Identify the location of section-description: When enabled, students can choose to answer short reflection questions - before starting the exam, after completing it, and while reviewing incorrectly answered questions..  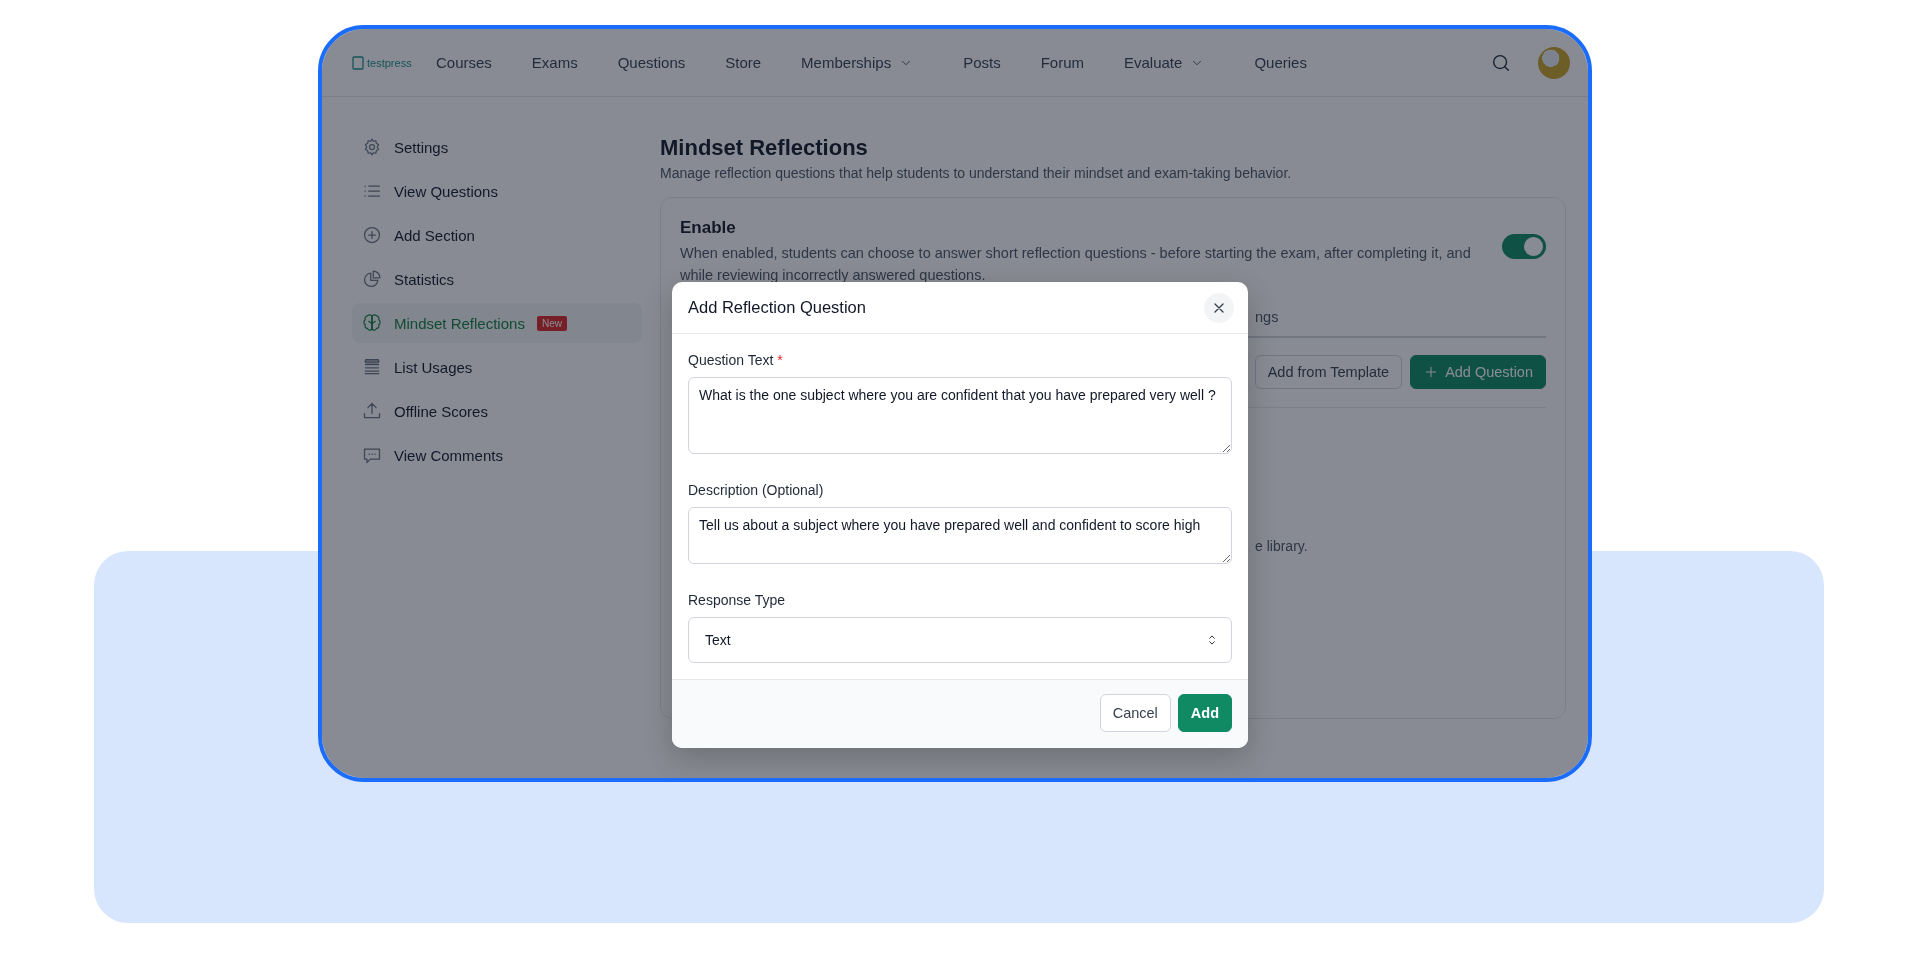
(1076, 264).